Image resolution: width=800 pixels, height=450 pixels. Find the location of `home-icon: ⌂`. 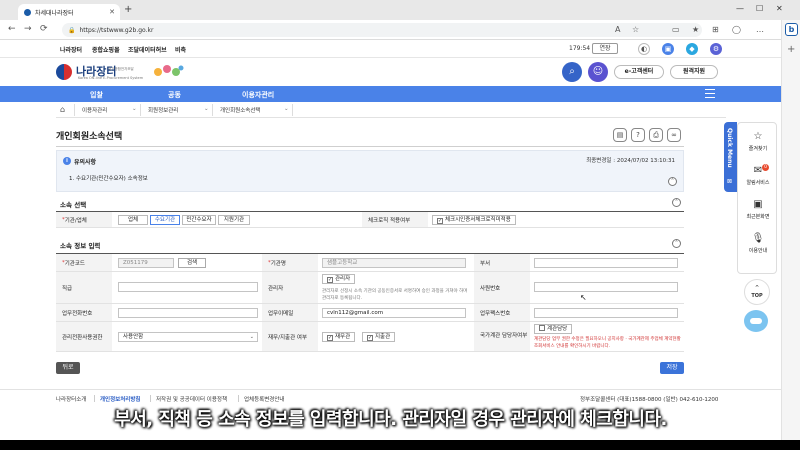

home-icon: ⌂ is located at coordinates (62, 109).